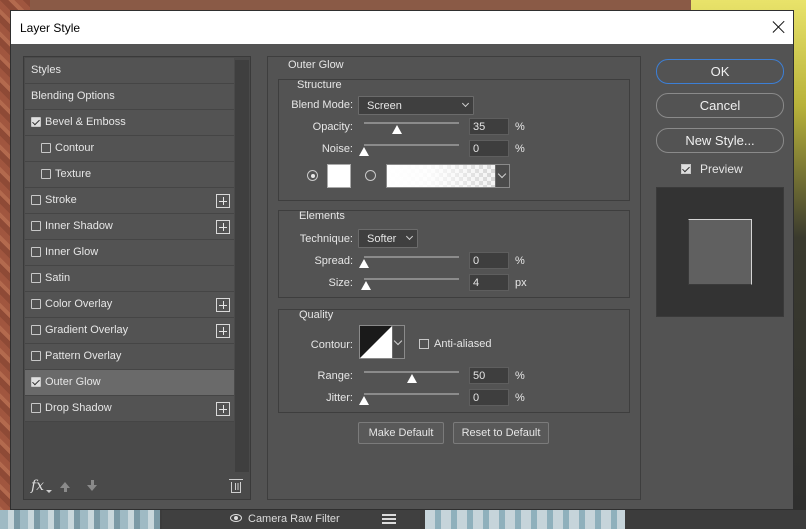 The height and width of the screenshot is (529, 806). Describe the element at coordinates (83, 356) in the screenshot. I see `style-item-label: Pattern Overlay` at that location.